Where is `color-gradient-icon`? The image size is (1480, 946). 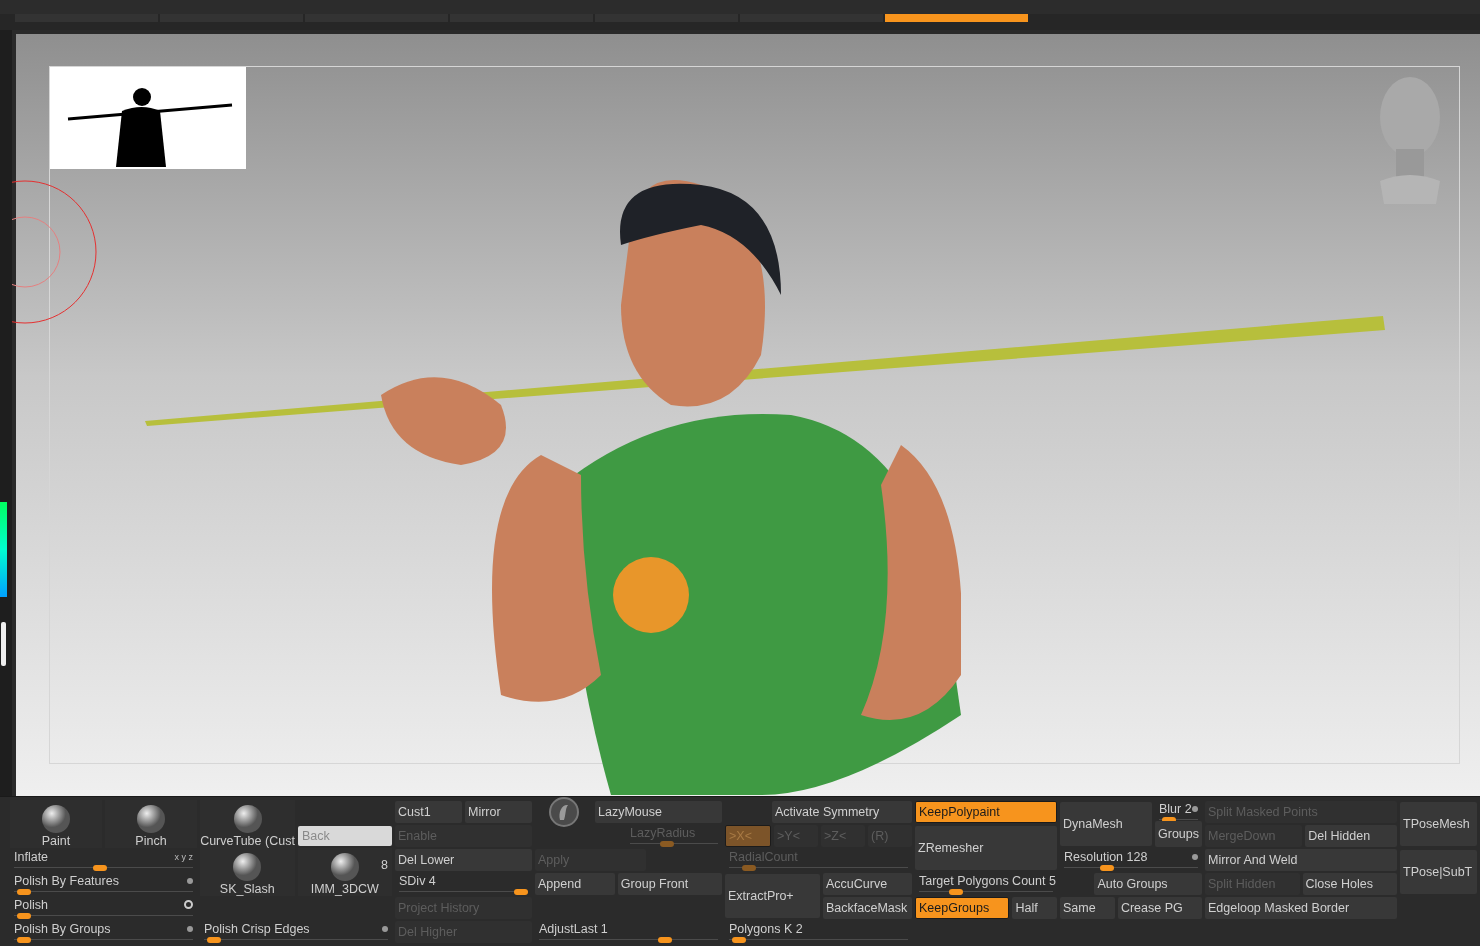 color-gradient-icon is located at coordinates (3, 549).